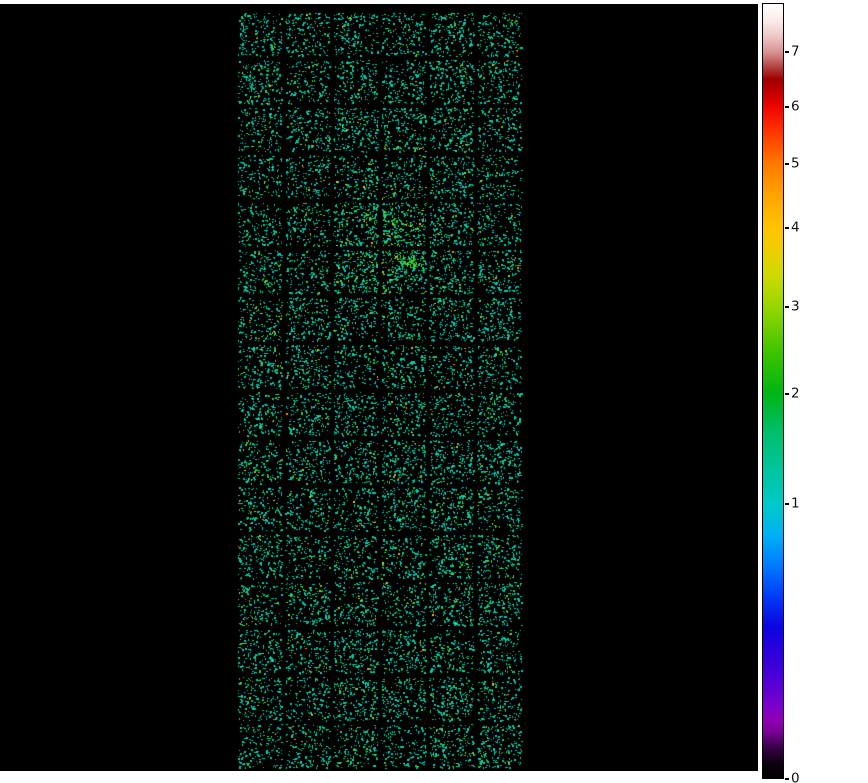  I want to click on colorbar-tick-label: 6, so click(795, 106).